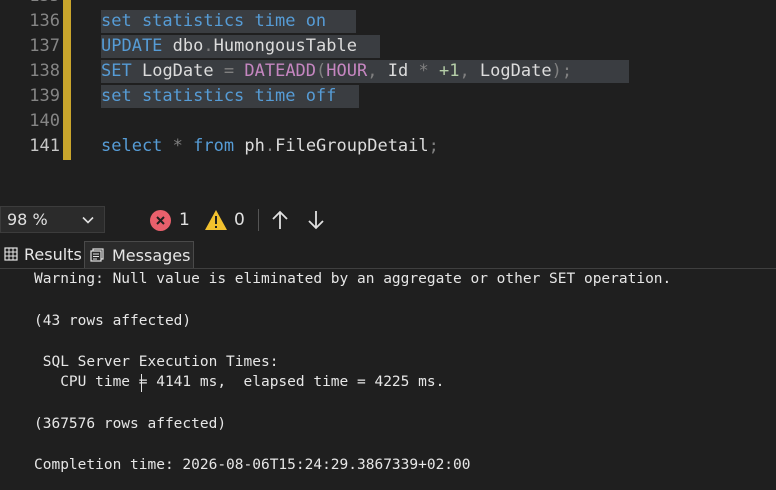 The width and height of the screenshot is (776, 490). I want to click on message-exec-times-header: SQL Server Execution Times:, so click(156, 362).